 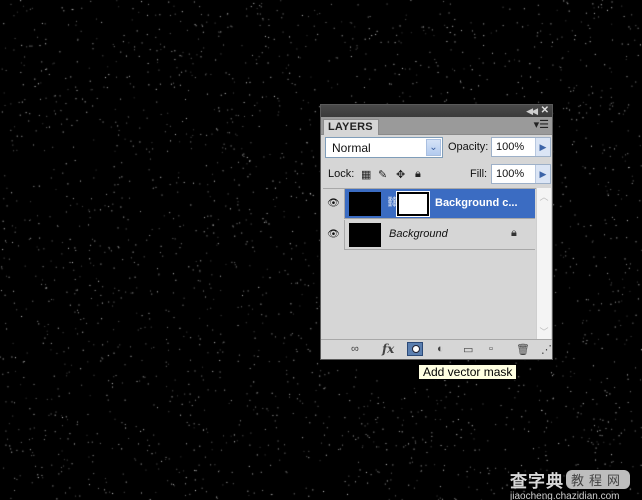 What do you see at coordinates (543, 264) in the screenshot?
I see `layers-scrollbar: ︿ ﹀` at bounding box center [543, 264].